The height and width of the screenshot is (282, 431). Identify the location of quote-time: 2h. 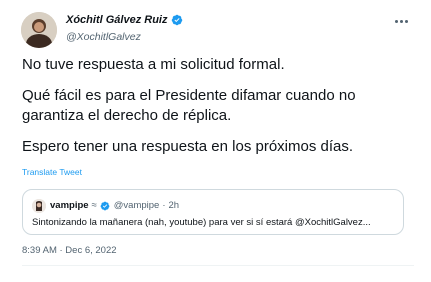
(174, 205).